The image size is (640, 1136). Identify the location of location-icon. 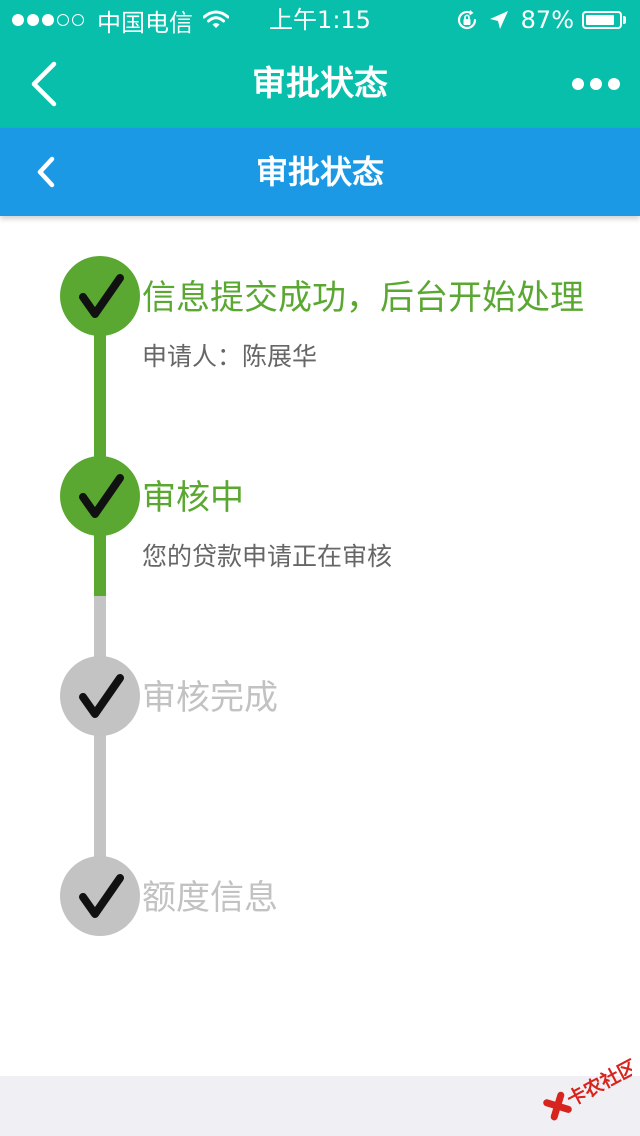
(505, 20).